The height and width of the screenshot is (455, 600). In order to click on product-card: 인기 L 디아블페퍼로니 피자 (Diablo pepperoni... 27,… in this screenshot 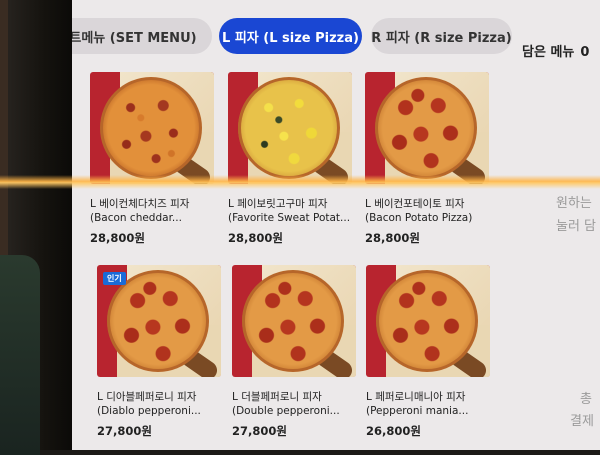, I will do `click(162, 355)`.